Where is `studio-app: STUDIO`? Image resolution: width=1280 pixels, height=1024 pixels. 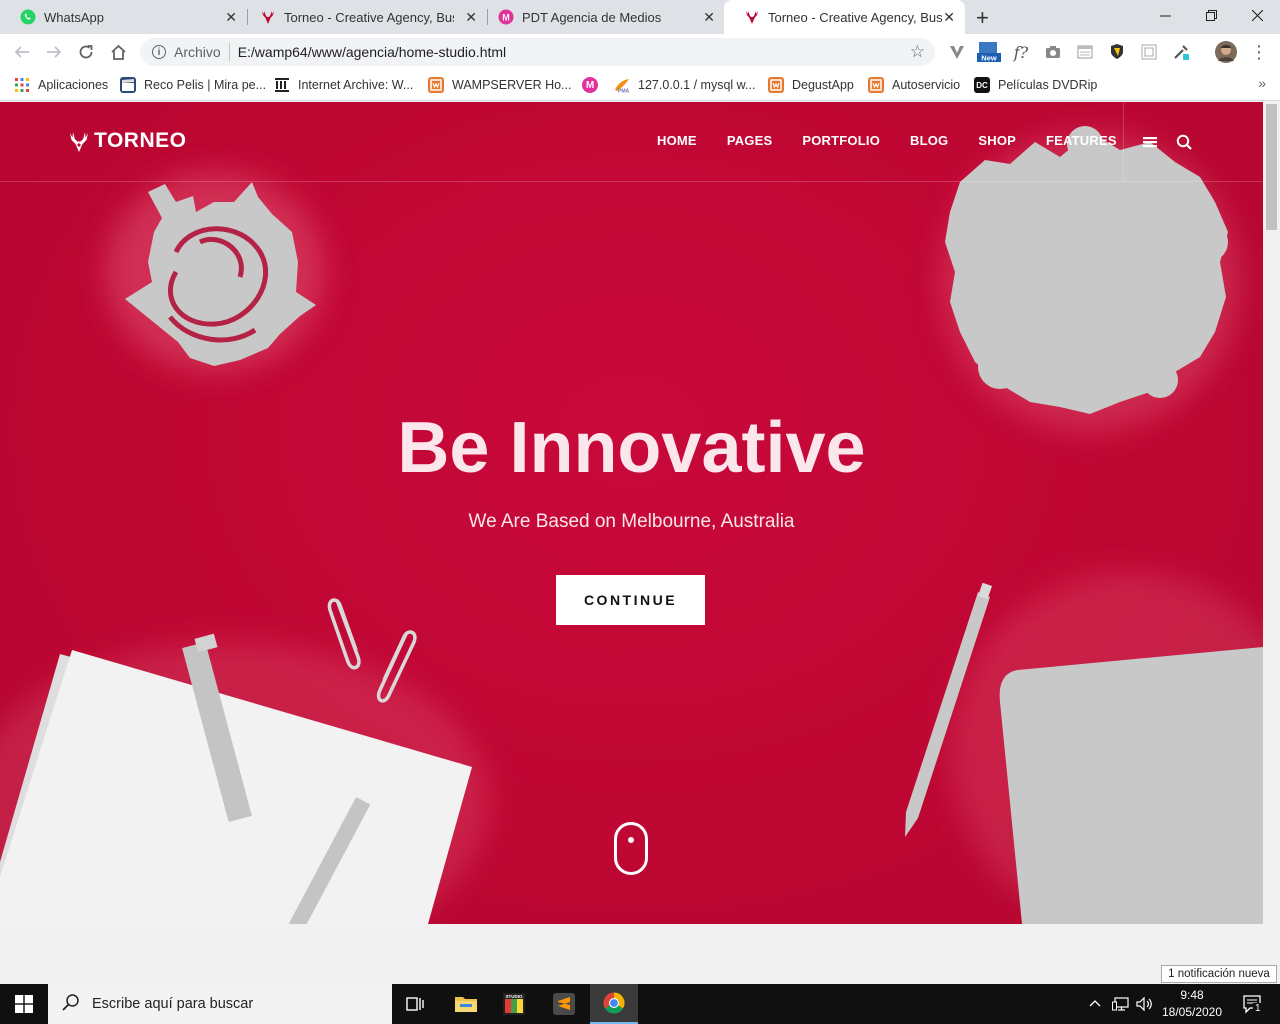 studio-app: STUDIO is located at coordinates (514, 1004).